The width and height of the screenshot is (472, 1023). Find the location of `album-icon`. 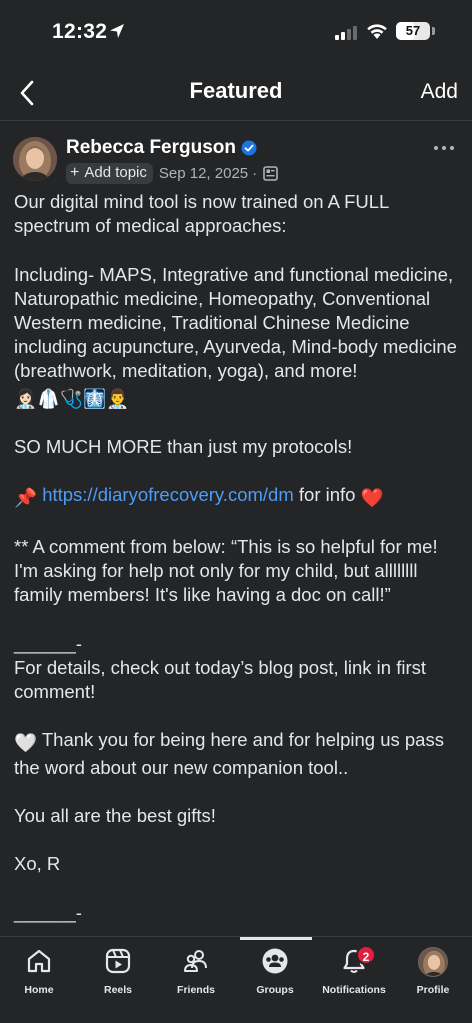

album-icon is located at coordinates (270, 173).